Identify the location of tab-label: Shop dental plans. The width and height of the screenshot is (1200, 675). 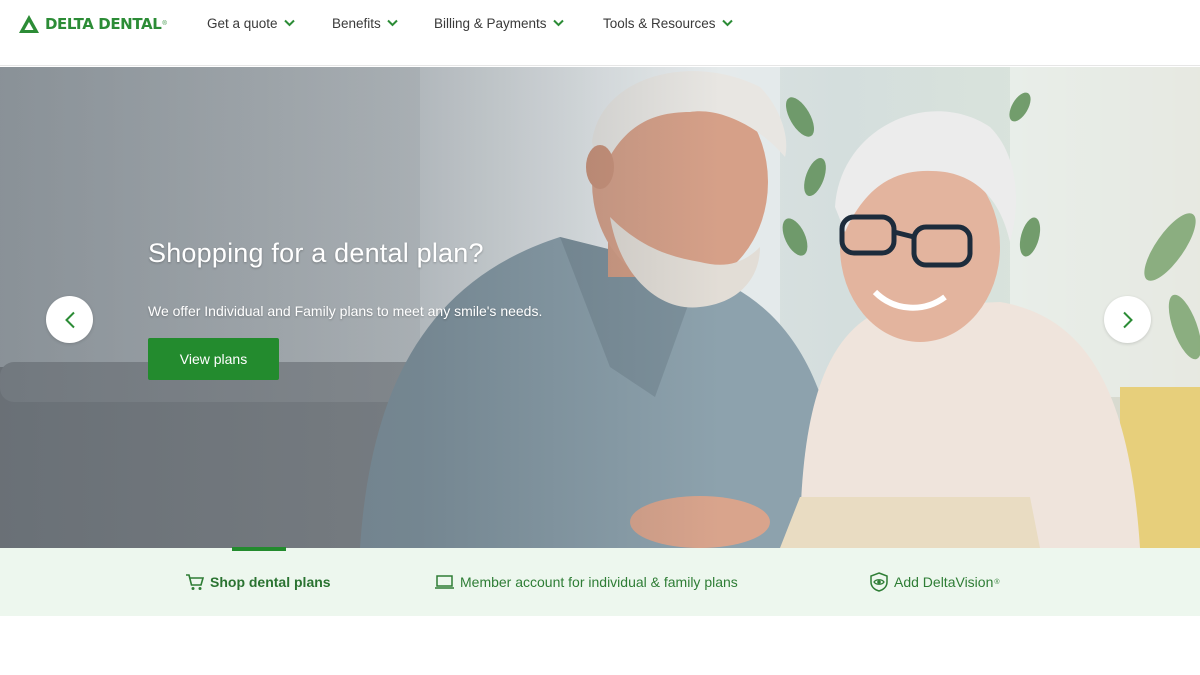
(270, 582).